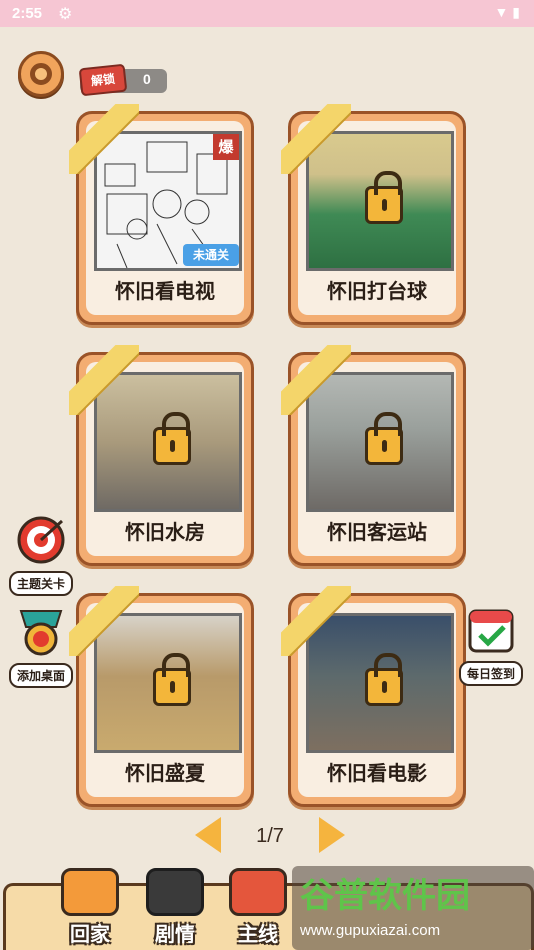  What do you see at coordinates (103, 80) in the screenshot?
I see `unlock-label: 解锁` at bounding box center [103, 80].